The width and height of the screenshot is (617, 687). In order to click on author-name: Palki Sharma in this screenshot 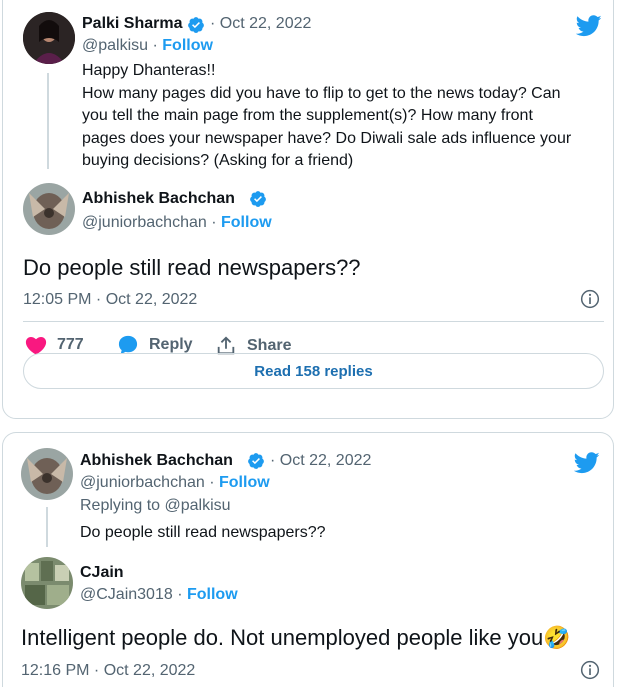, I will do `click(132, 24)`.